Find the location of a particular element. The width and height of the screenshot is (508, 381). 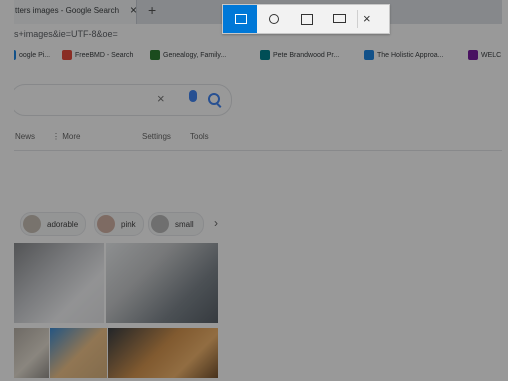

rectangular-snip-button is located at coordinates (240, 19).